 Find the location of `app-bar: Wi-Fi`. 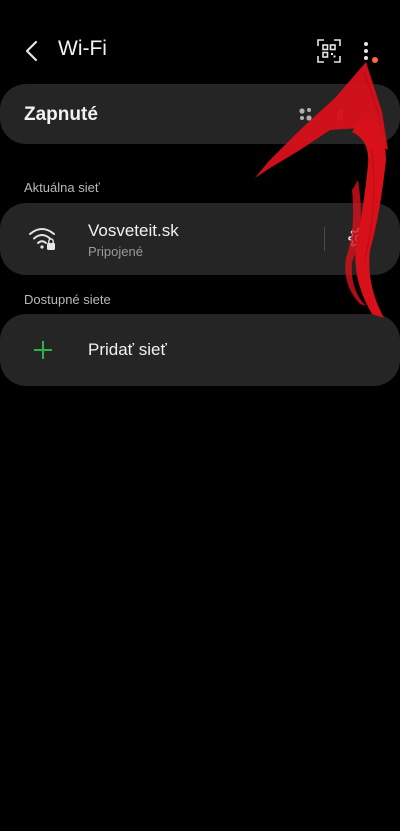

app-bar: Wi-Fi is located at coordinates (200, 51).